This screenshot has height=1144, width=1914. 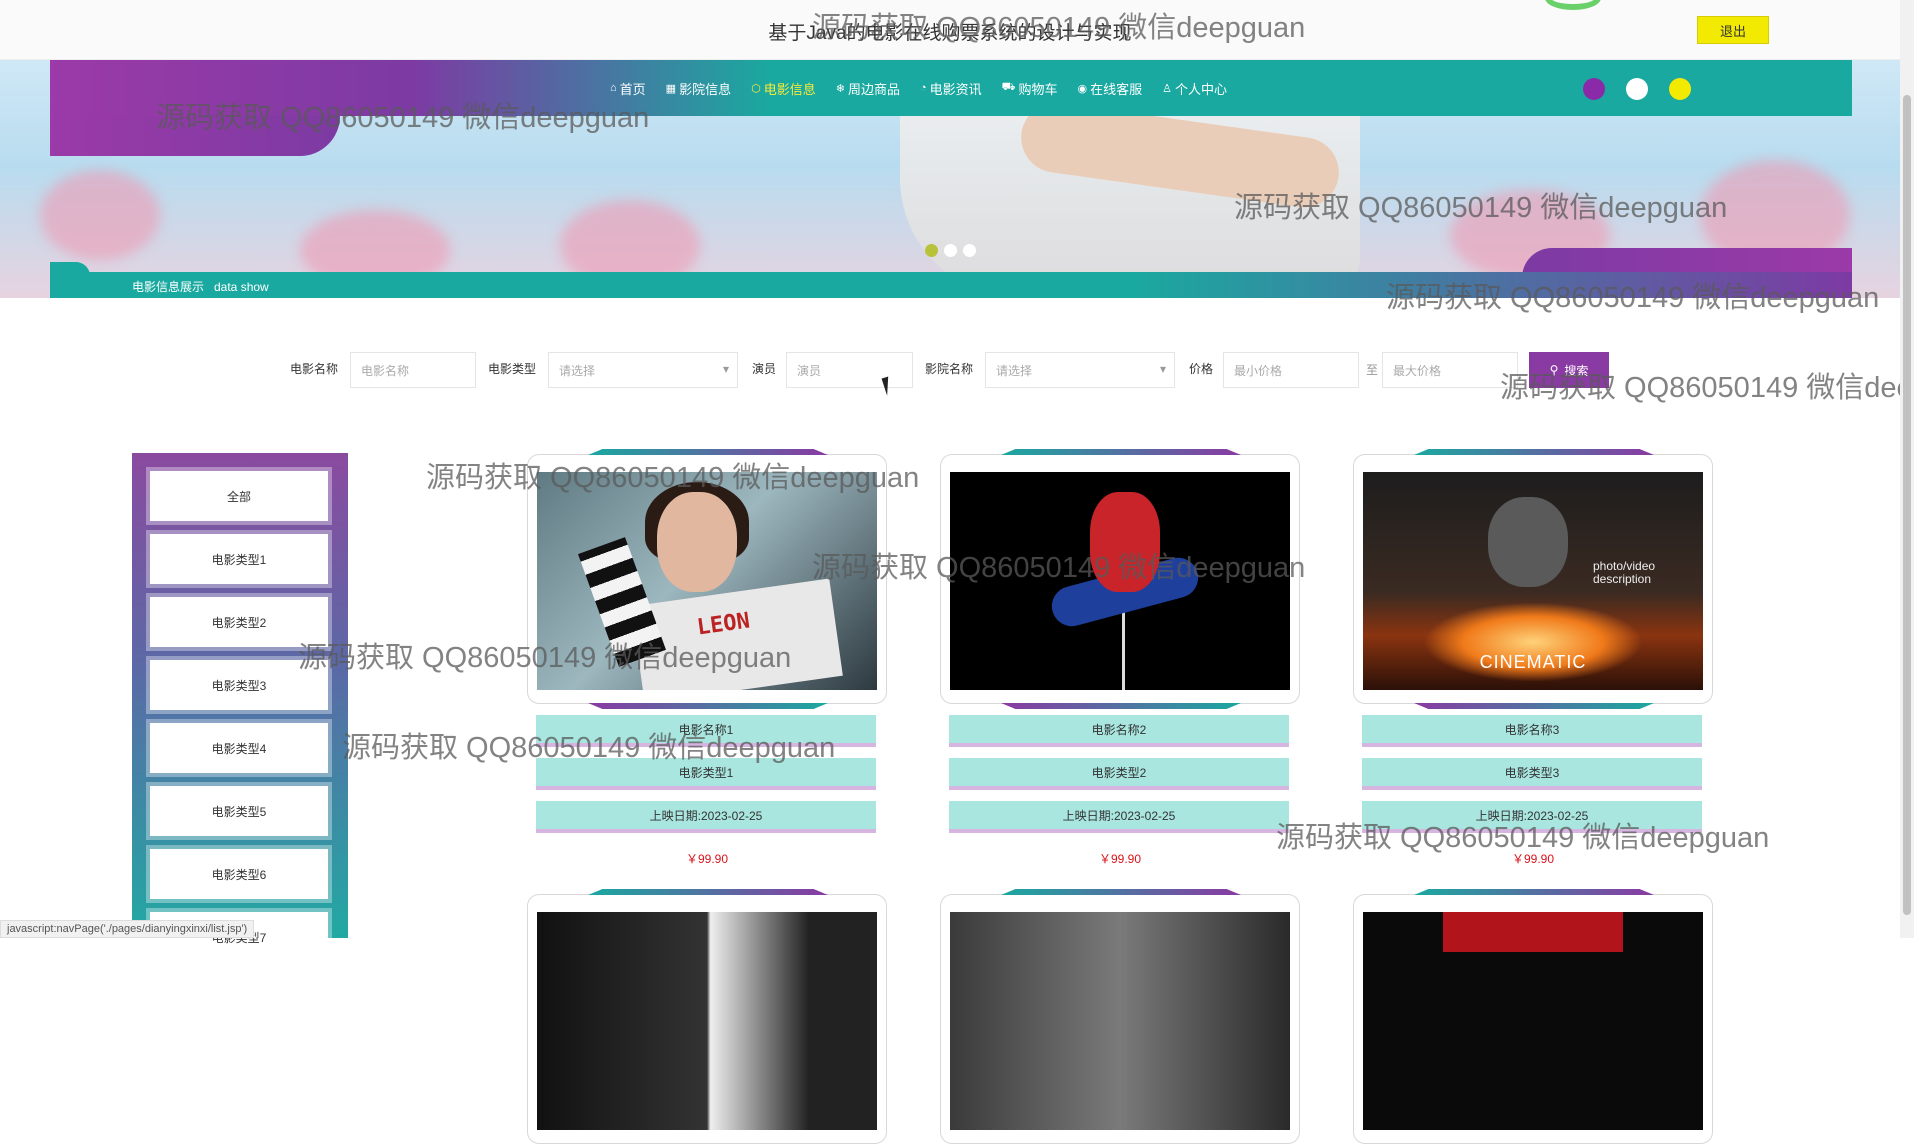 What do you see at coordinates (239, 874) in the screenshot?
I see `category-item: 电影类型6` at bounding box center [239, 874].